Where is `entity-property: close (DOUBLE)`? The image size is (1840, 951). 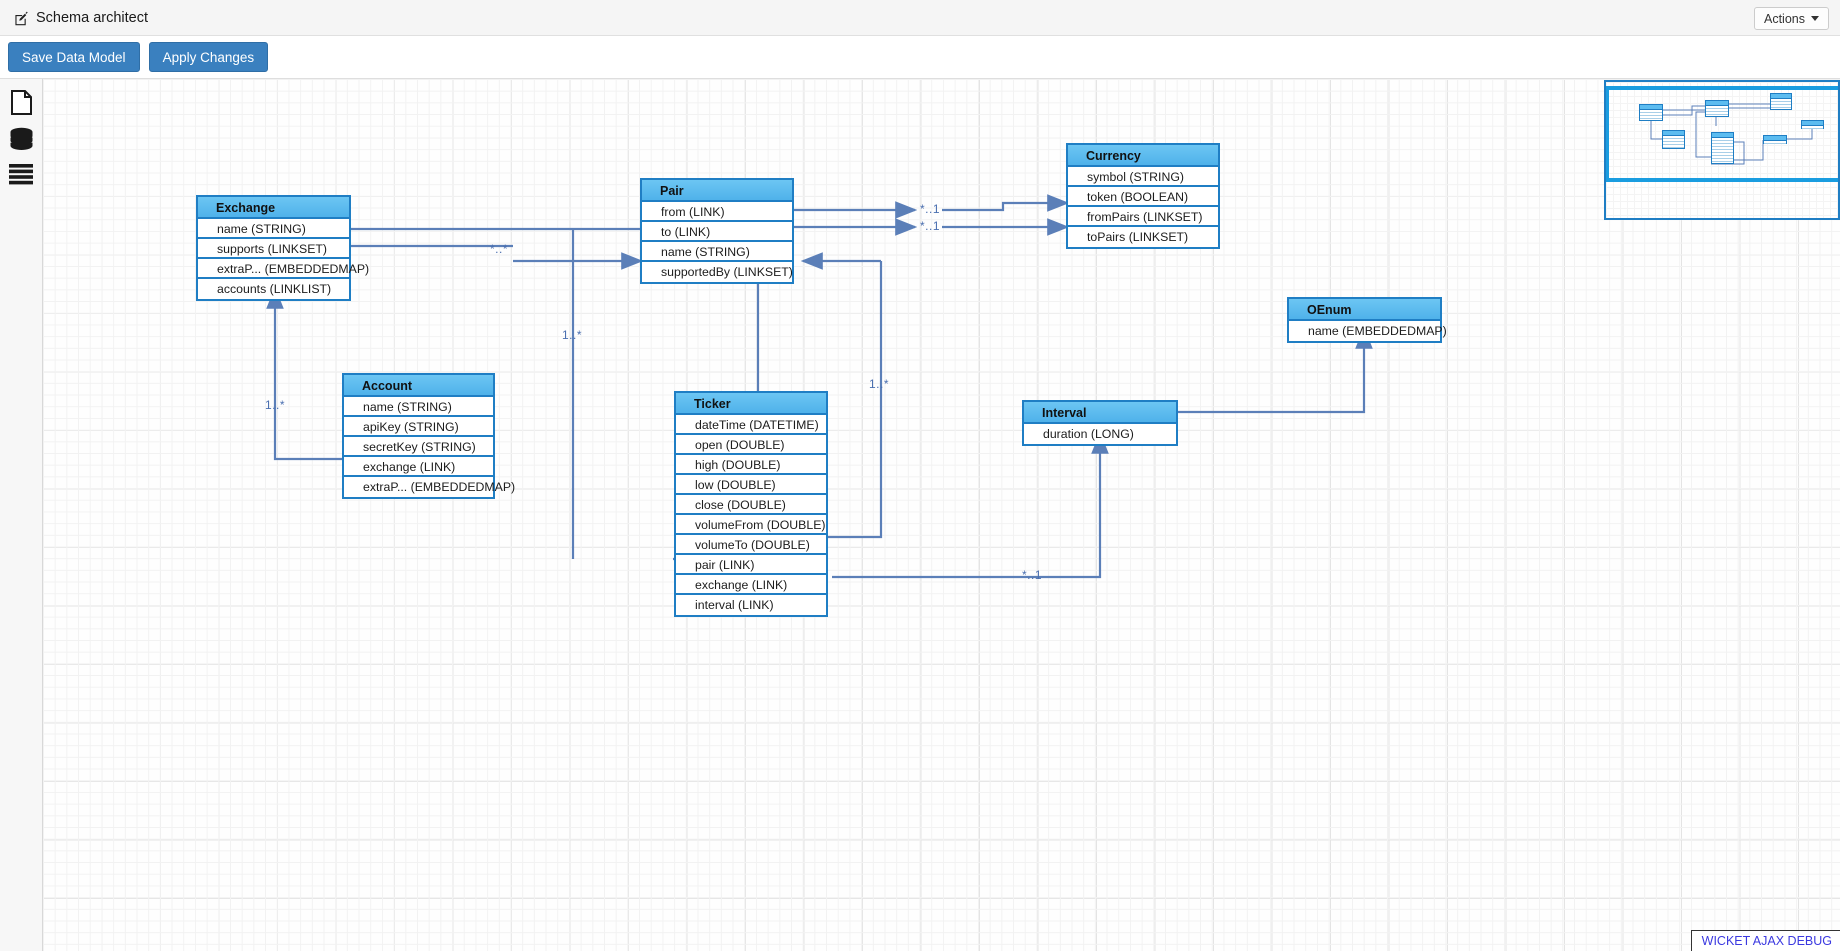 entity-property: close (DOUBLE) is located at coordinates (751, 505).